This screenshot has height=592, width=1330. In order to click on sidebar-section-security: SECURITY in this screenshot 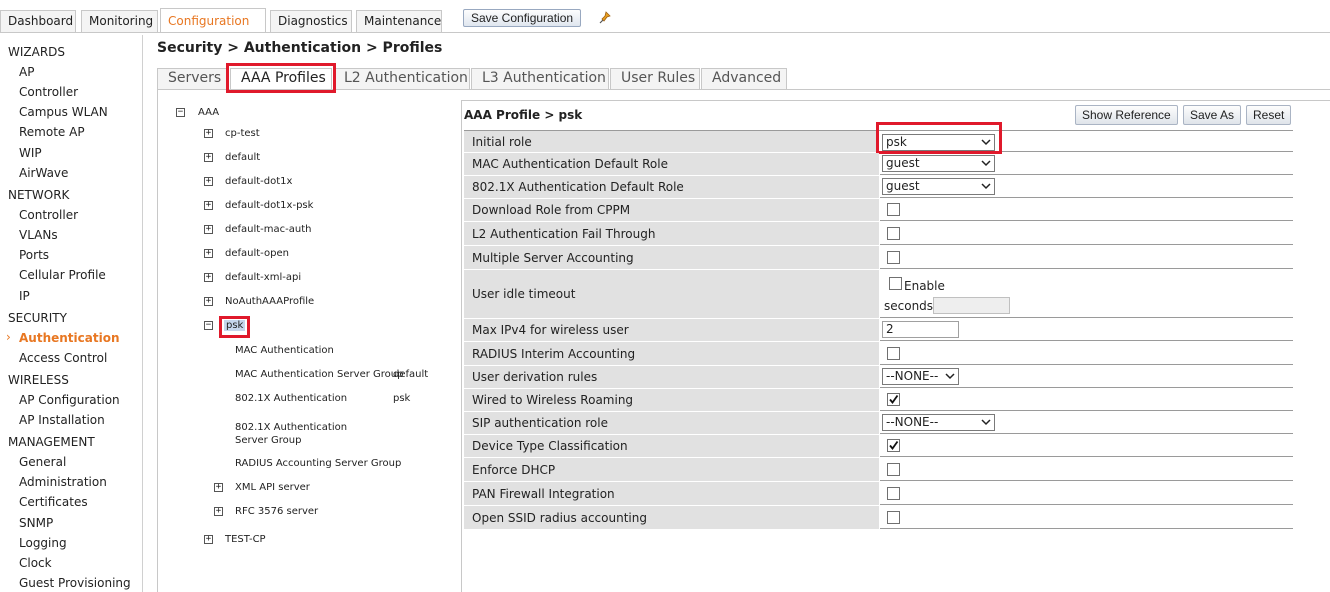, I will do `click(37, 318)`.